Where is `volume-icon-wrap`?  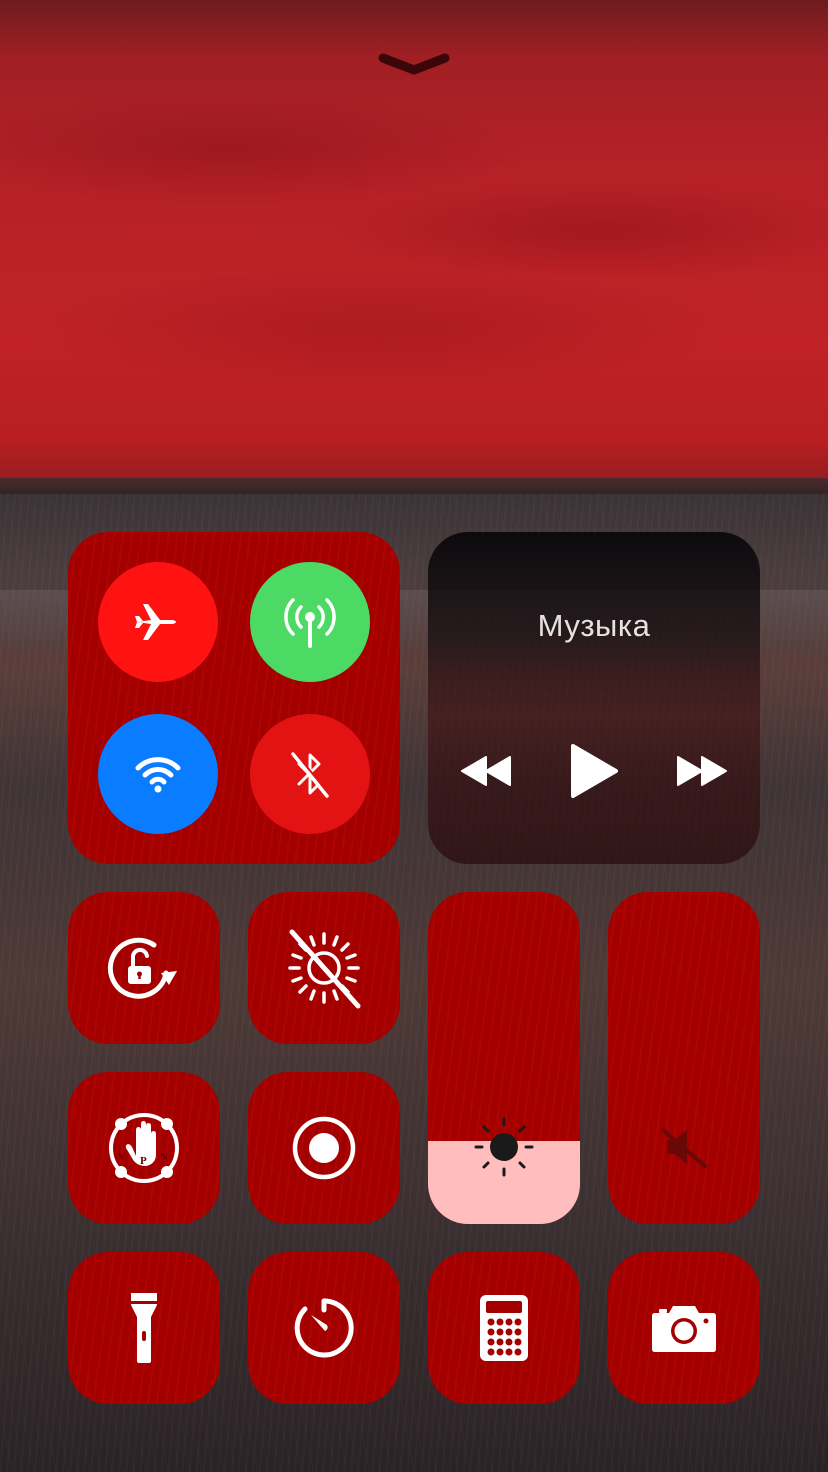 volume-icon-wrap is located at coordinates (684, 1147).